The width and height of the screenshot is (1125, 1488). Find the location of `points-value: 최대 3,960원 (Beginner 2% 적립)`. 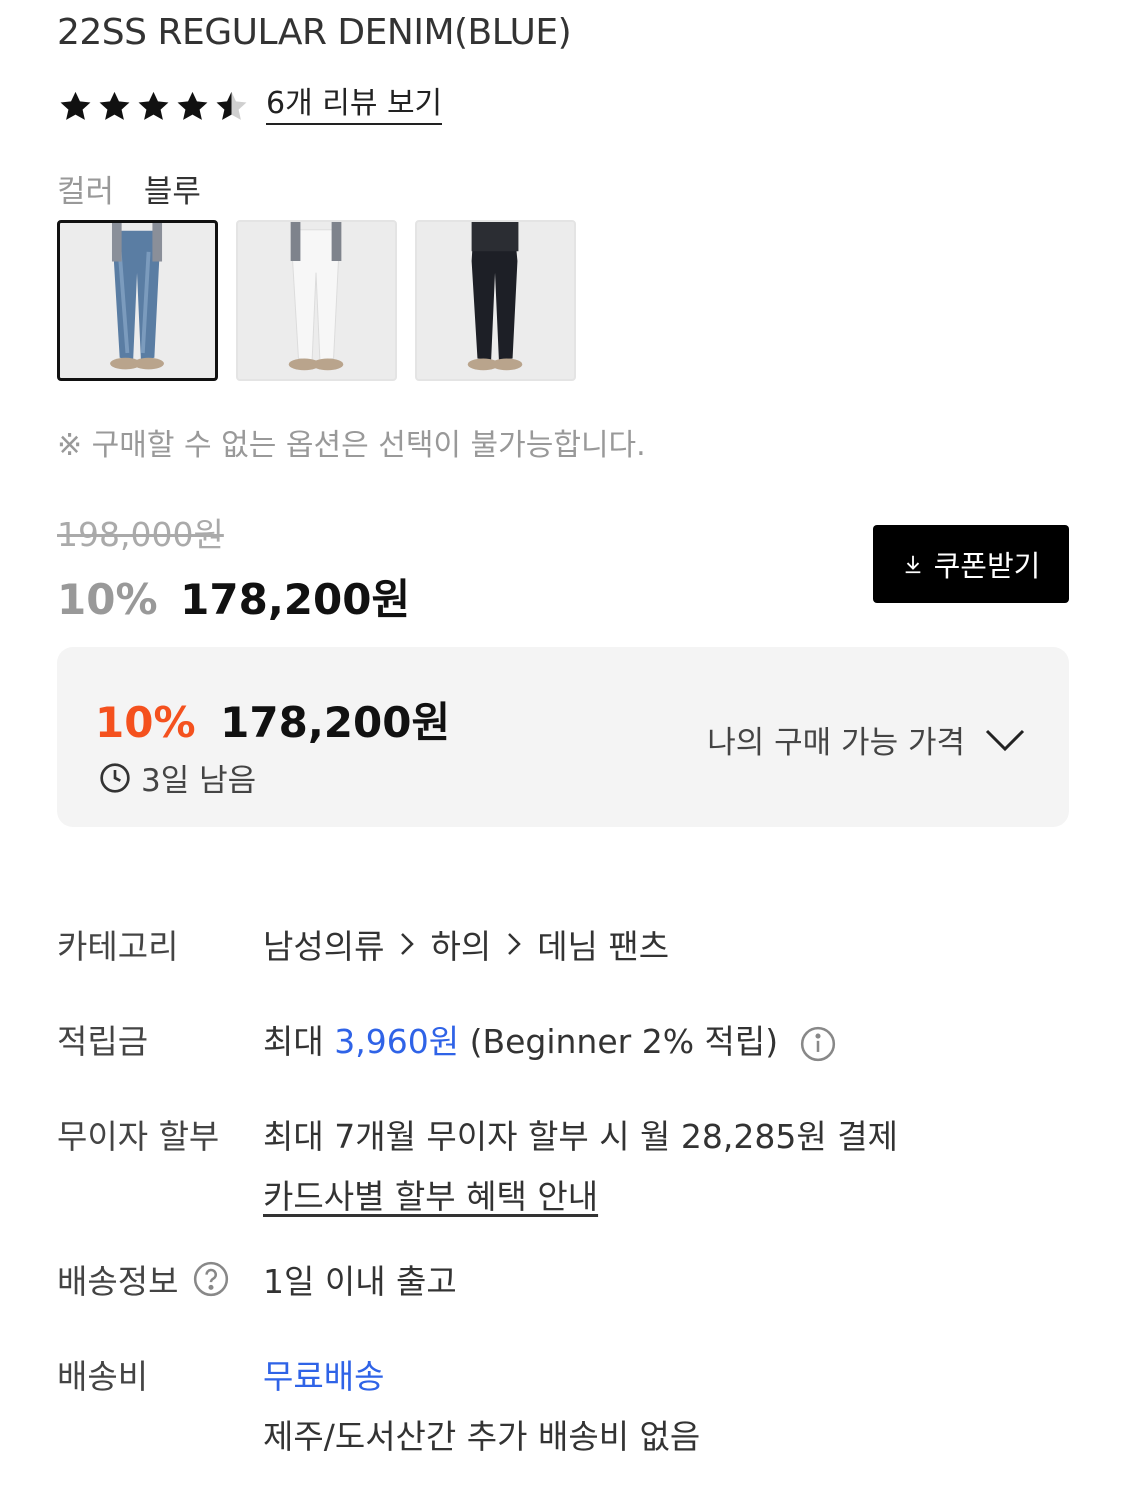

points-value: 최대 3,960원 (Beginner 2% 적립) is located at coordinates (550, 1039).